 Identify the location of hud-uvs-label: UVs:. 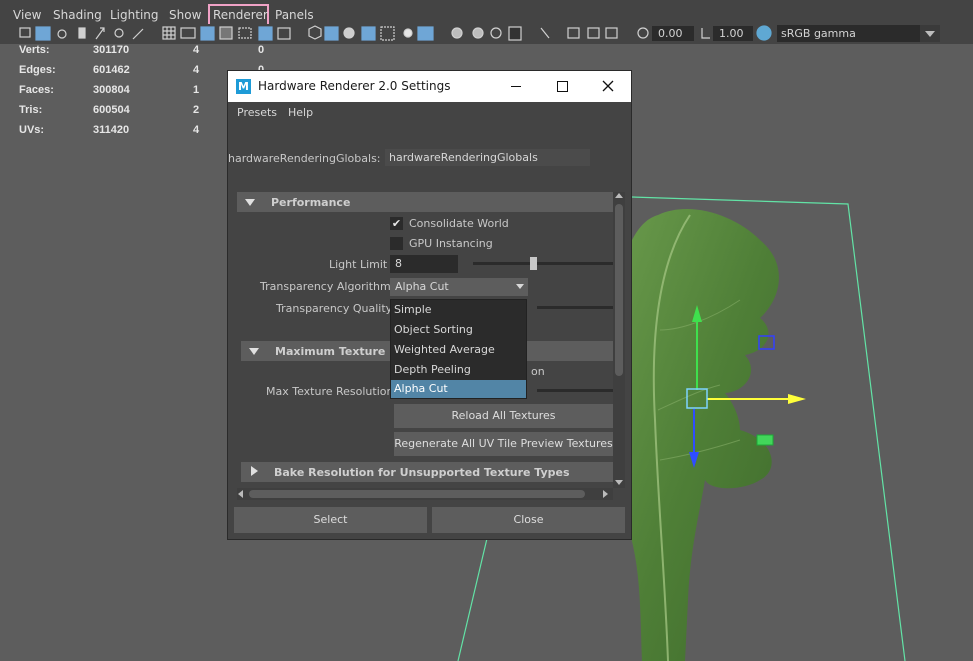
(32, 130).